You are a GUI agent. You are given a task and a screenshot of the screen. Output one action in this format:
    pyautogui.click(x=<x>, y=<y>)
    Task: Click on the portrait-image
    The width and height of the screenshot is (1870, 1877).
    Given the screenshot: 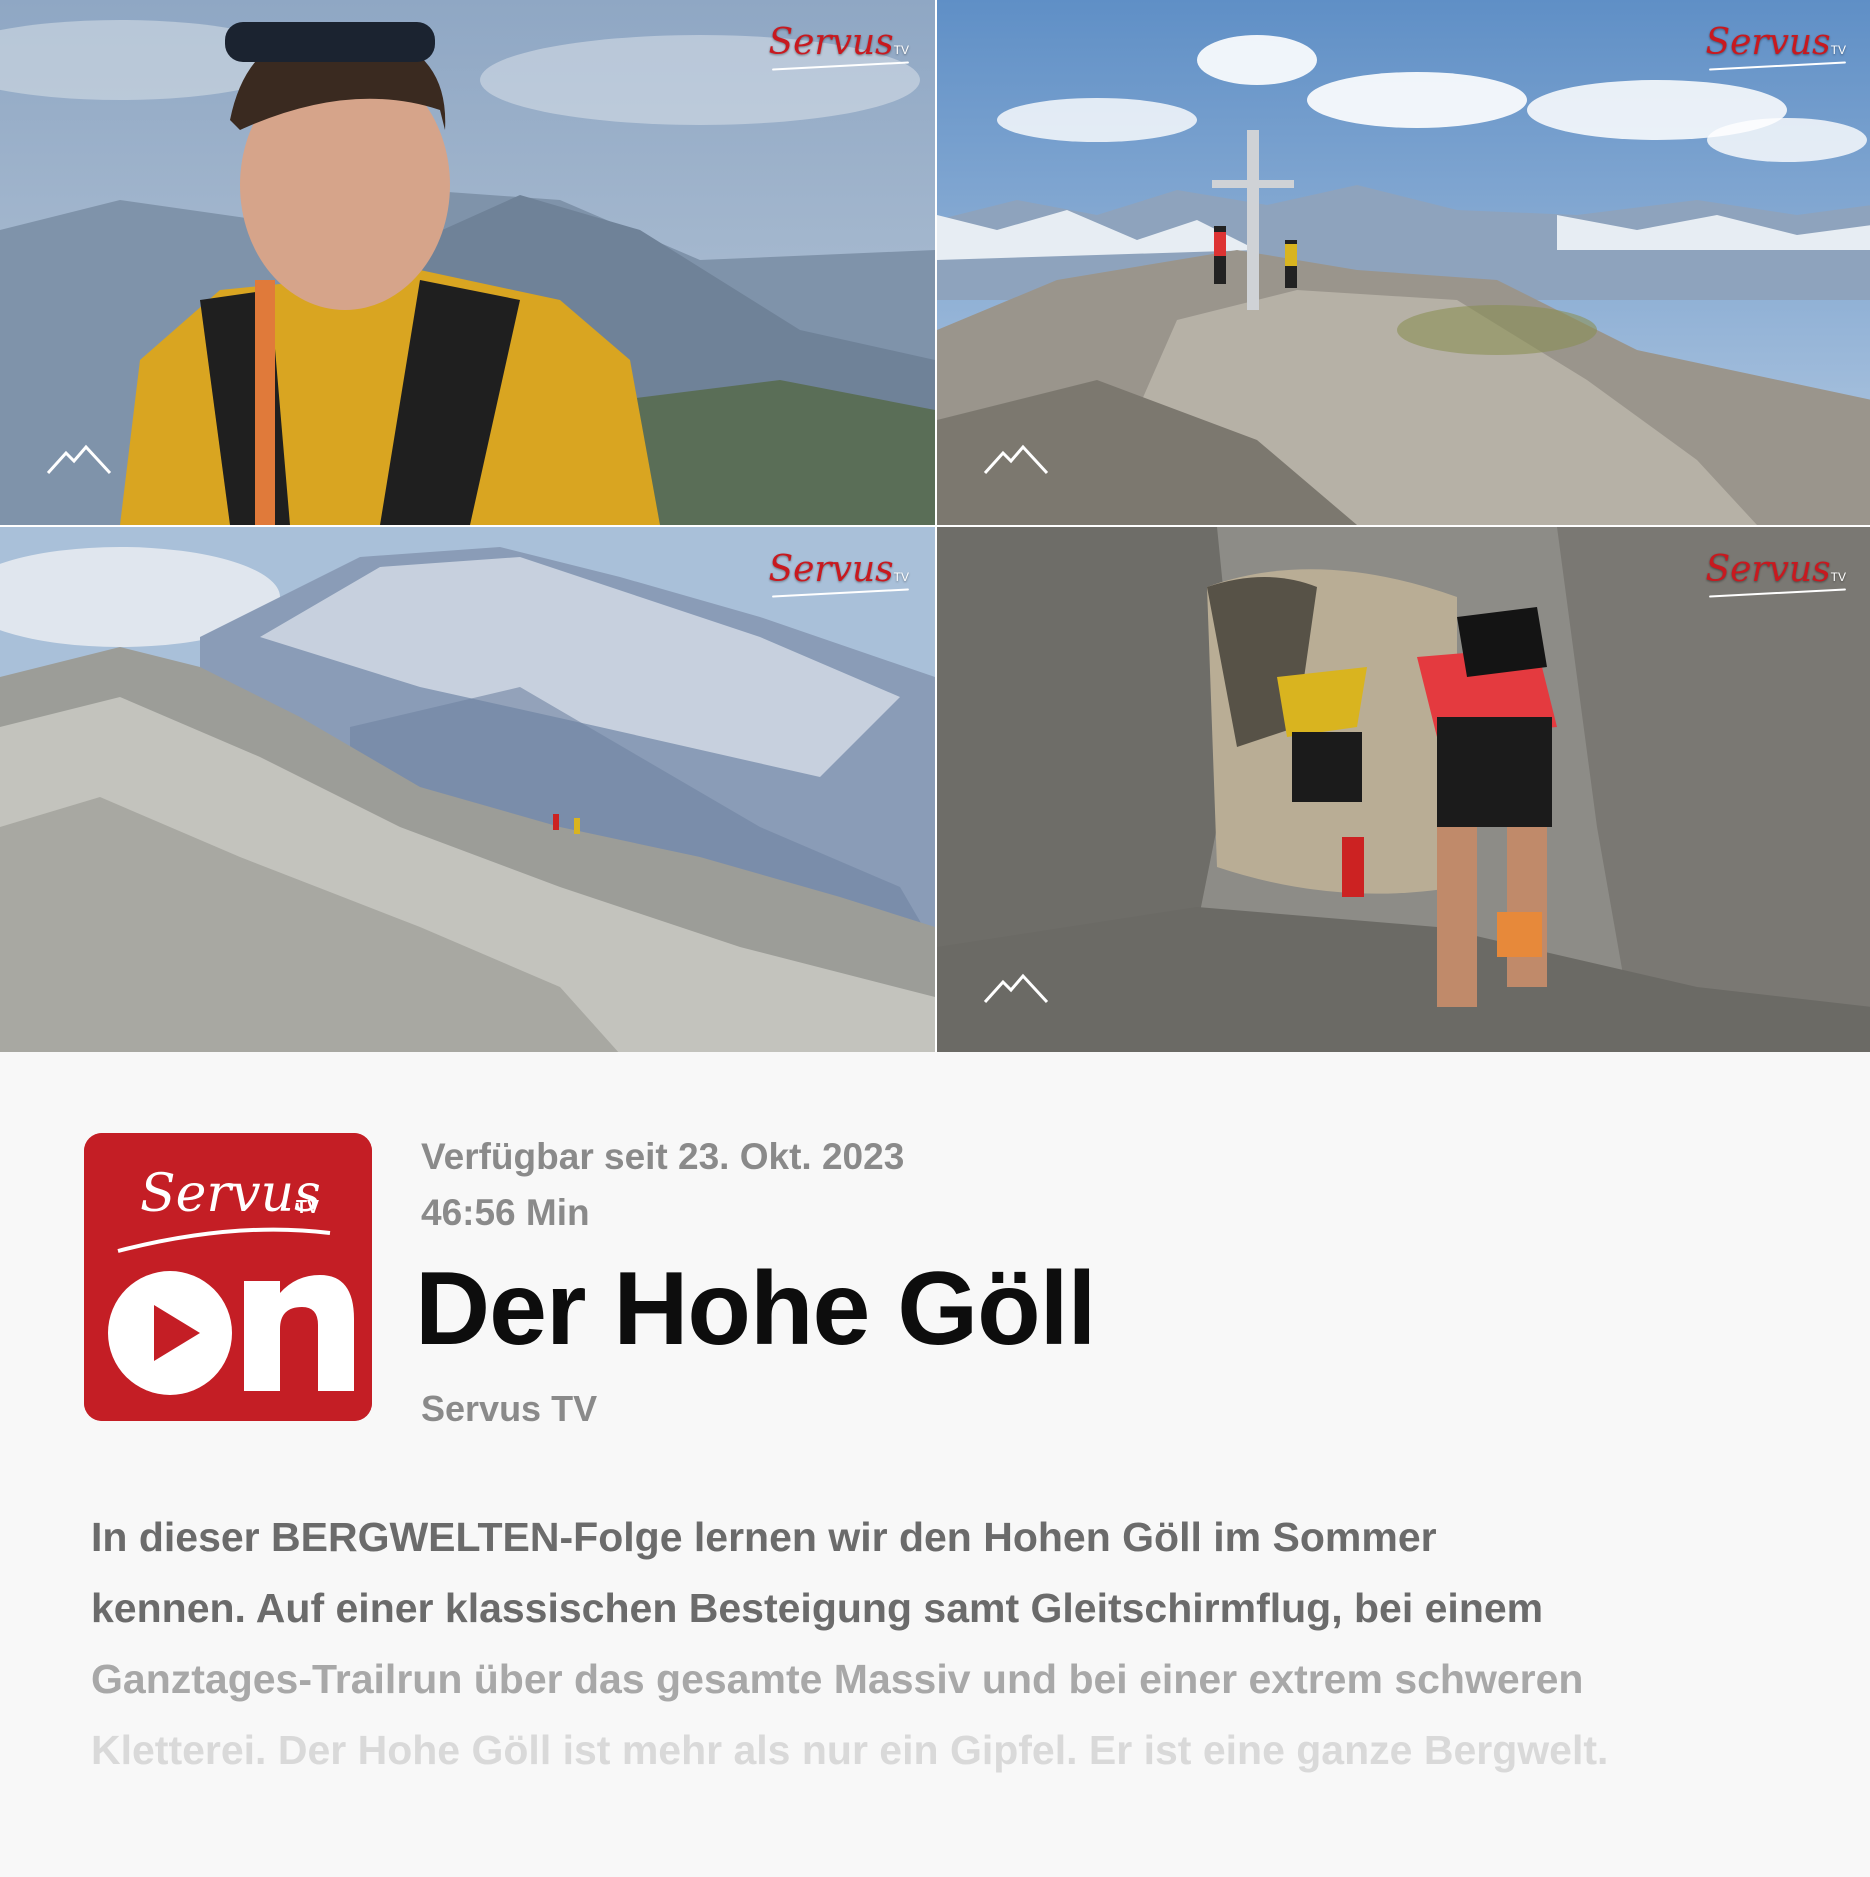 What is the action you would take?
    pyautogui.click(x=467, y=262)
    